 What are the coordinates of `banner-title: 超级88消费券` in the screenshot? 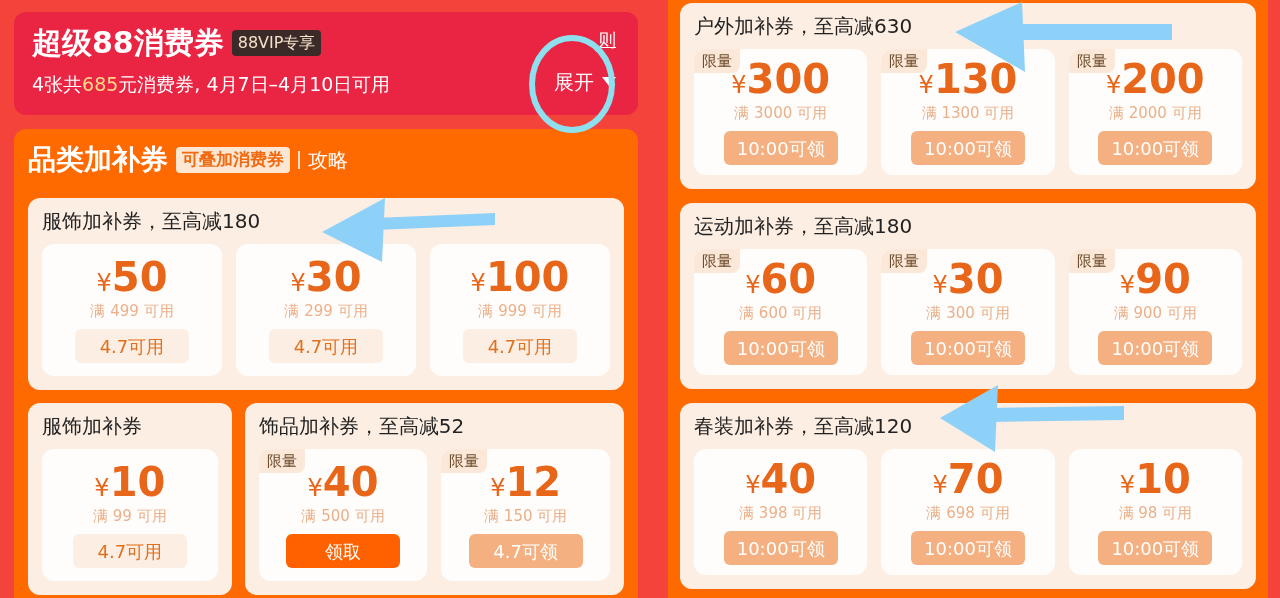 It's located at (128, 43).